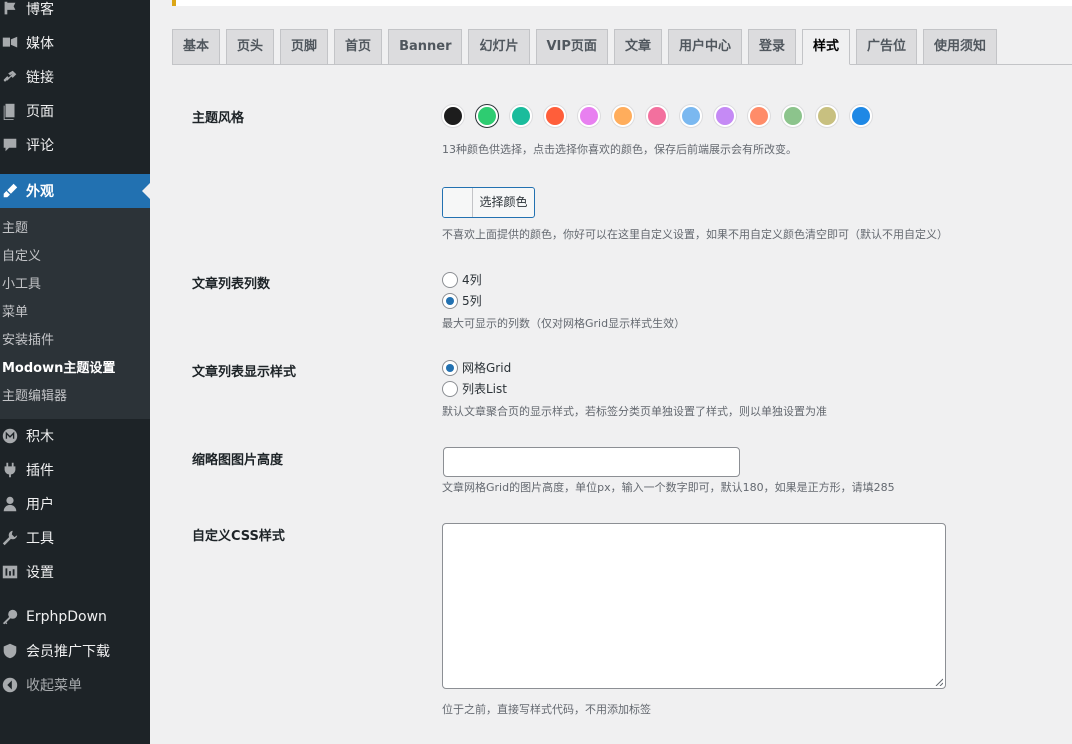 The height and width of the screenshot is (744, 1072). Describe the element at coordinates (425, 47) in the screenshot. I see `tab-banner: Banner` at that location.